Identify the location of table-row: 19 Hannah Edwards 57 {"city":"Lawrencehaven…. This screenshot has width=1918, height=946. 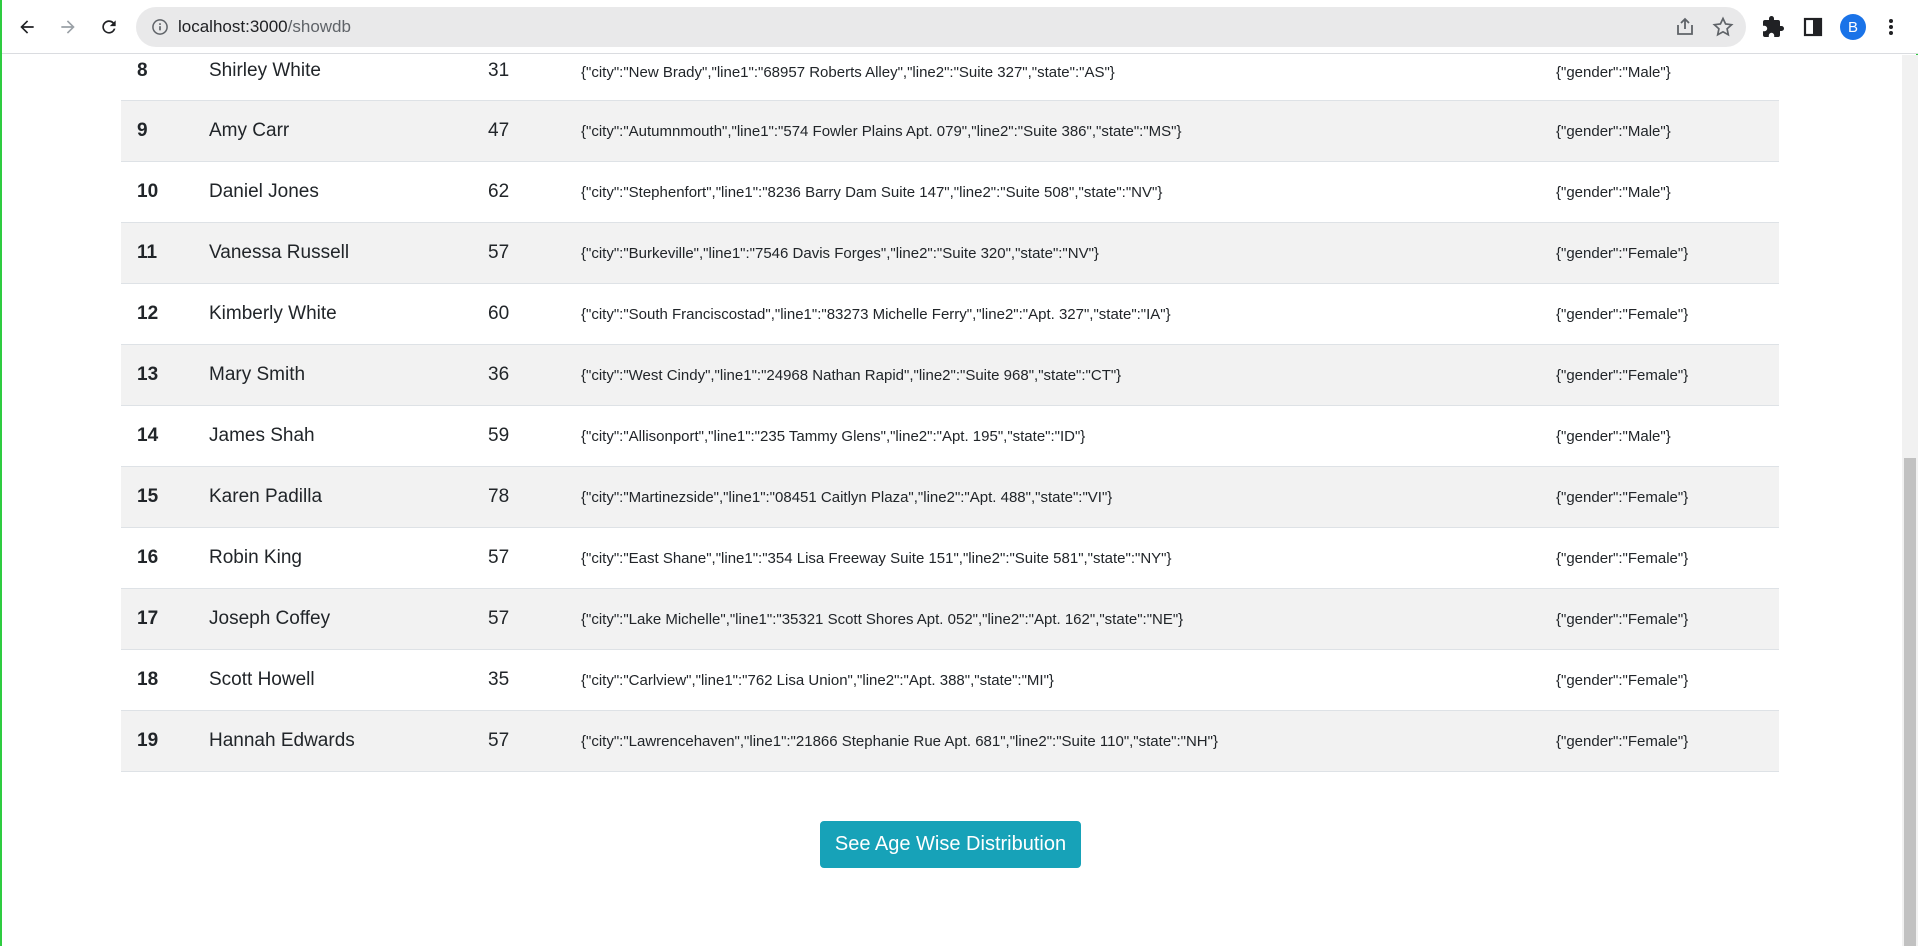
(950, 741).